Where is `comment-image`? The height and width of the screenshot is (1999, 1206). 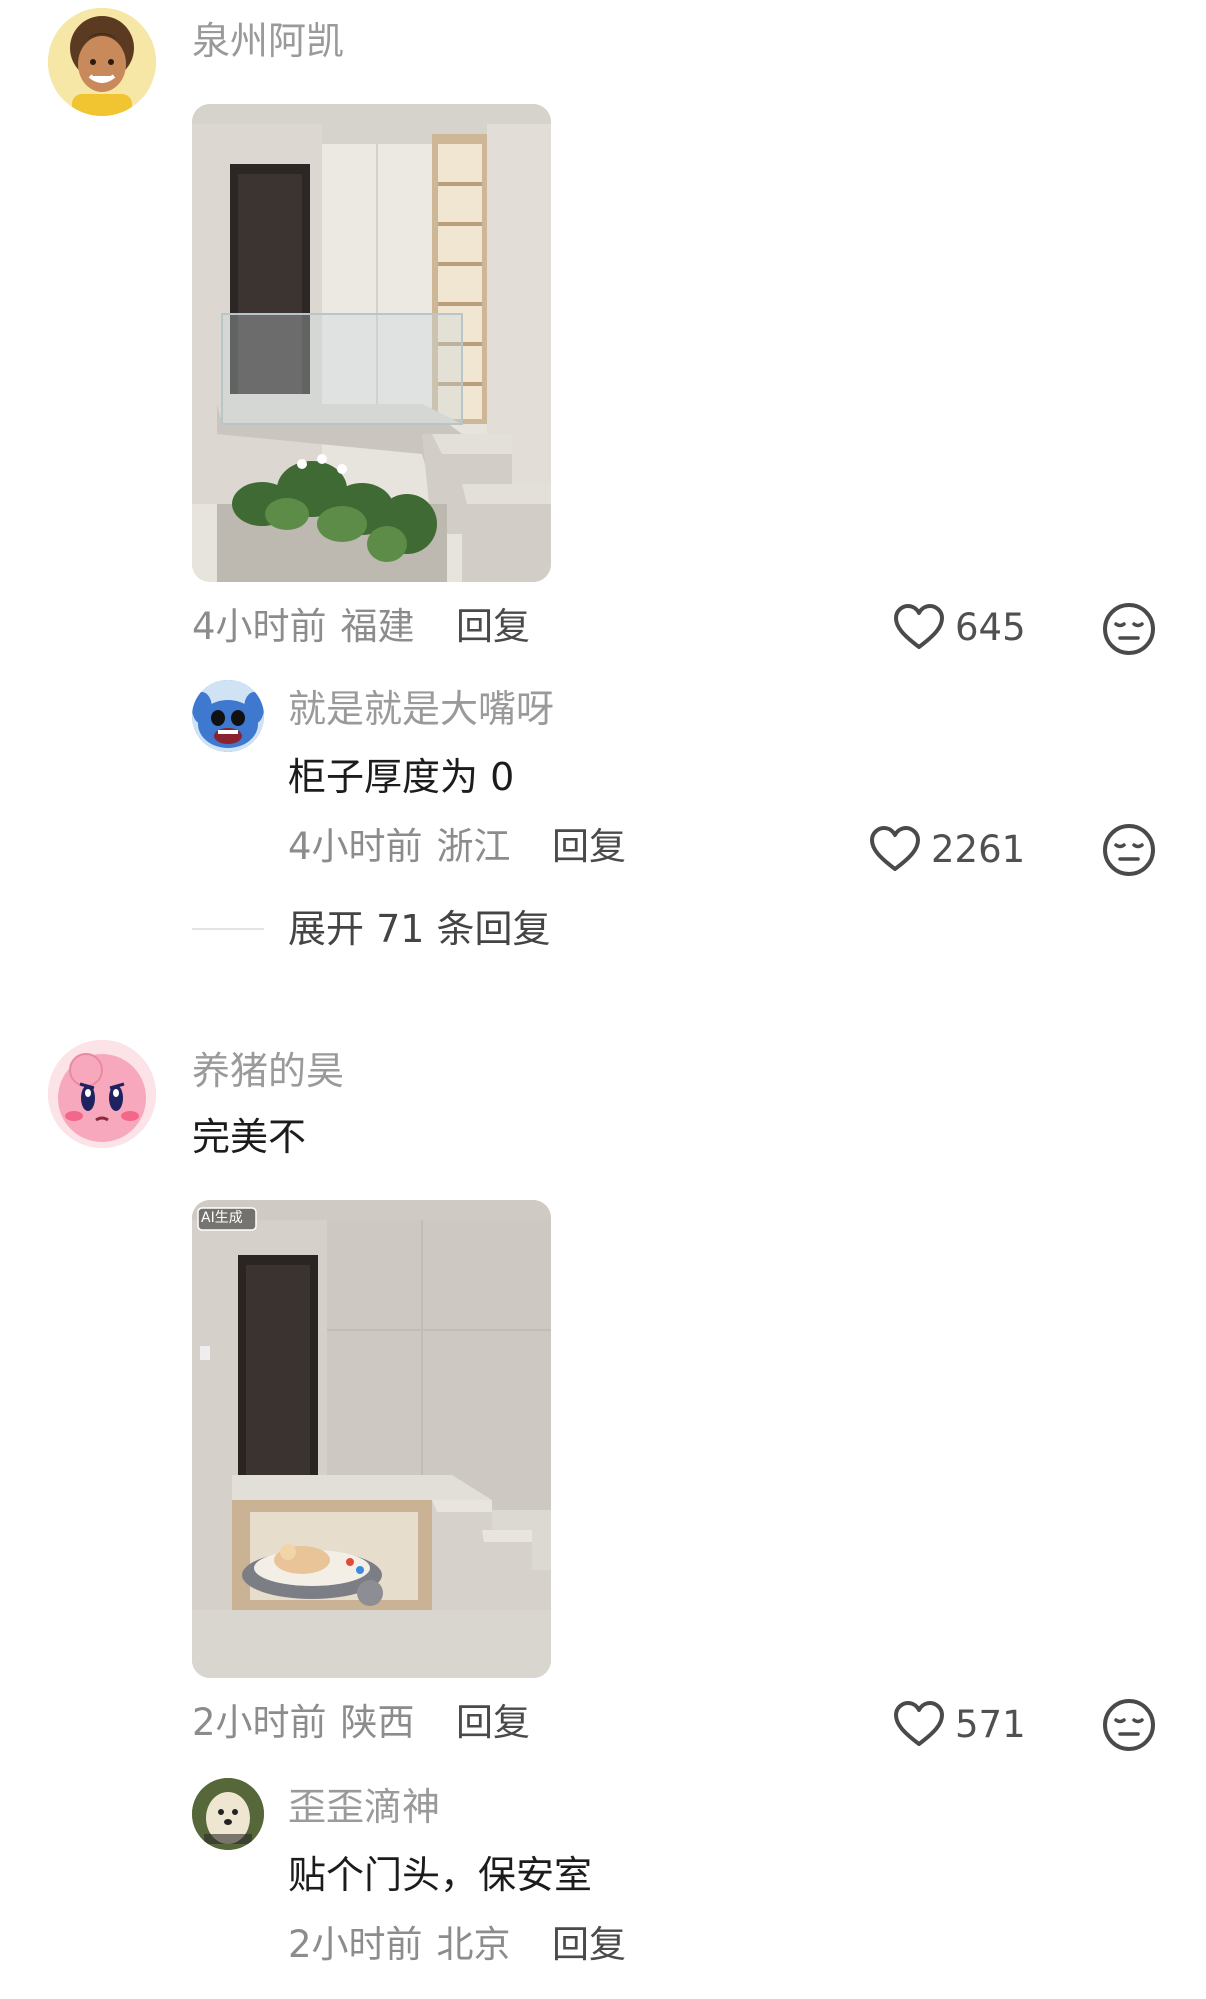
comment-image is located at coordinates (371, 343).